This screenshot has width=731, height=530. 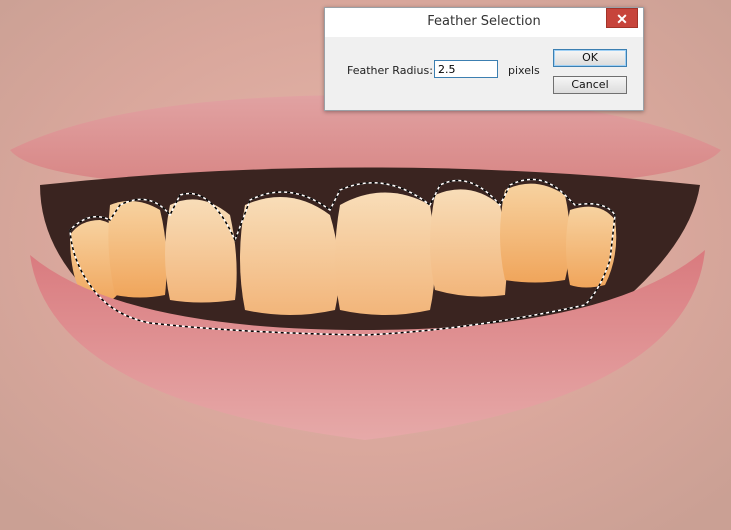 I want to click on pixels-unit-label: pixels, so click(x=524, y=70).